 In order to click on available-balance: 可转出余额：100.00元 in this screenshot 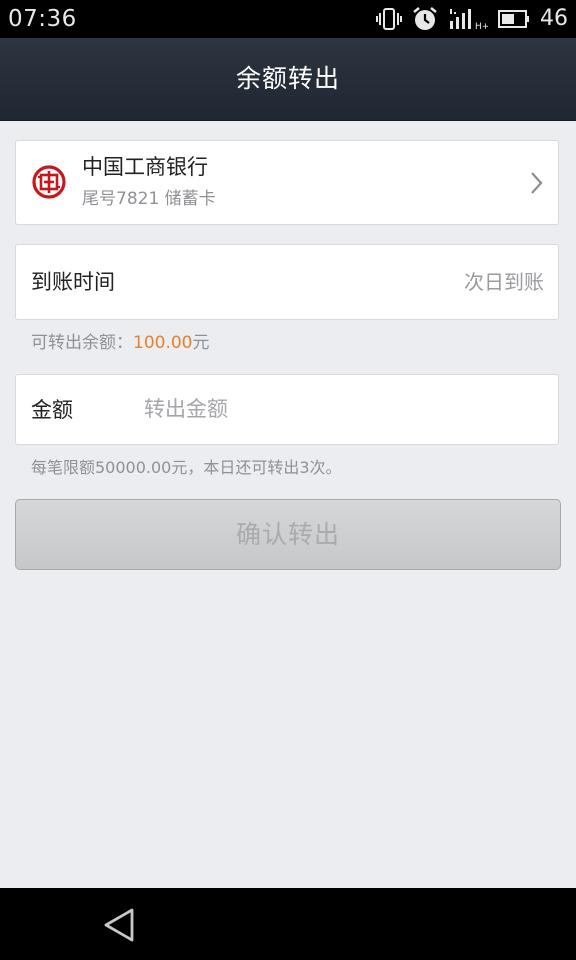, I will do `click(120, 343)`.